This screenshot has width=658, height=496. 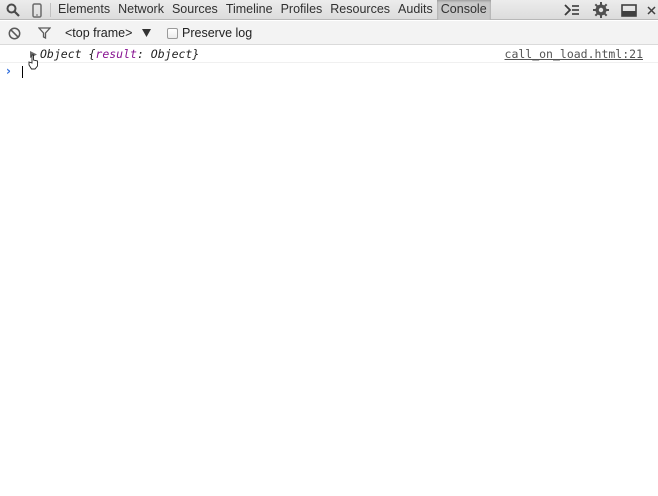 What do you see at coordinates (196, 54) in the screenshot?
I see `object-suffix: }` at bounding box center [196, 54].